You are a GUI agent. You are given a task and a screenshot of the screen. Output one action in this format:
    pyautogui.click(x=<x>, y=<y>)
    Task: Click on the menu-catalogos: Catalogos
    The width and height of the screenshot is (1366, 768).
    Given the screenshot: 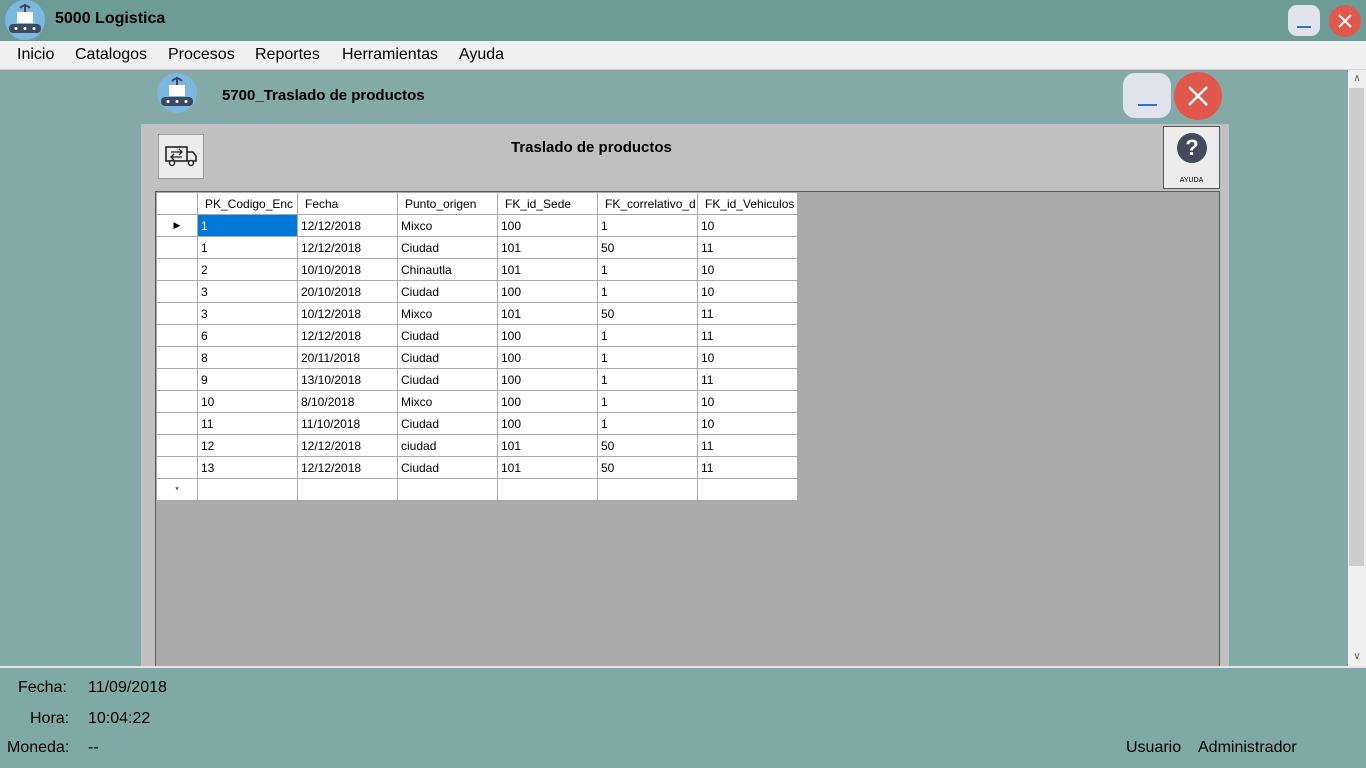 What is the action you would take?
    pyautogui.click(x=111, y=55)
    